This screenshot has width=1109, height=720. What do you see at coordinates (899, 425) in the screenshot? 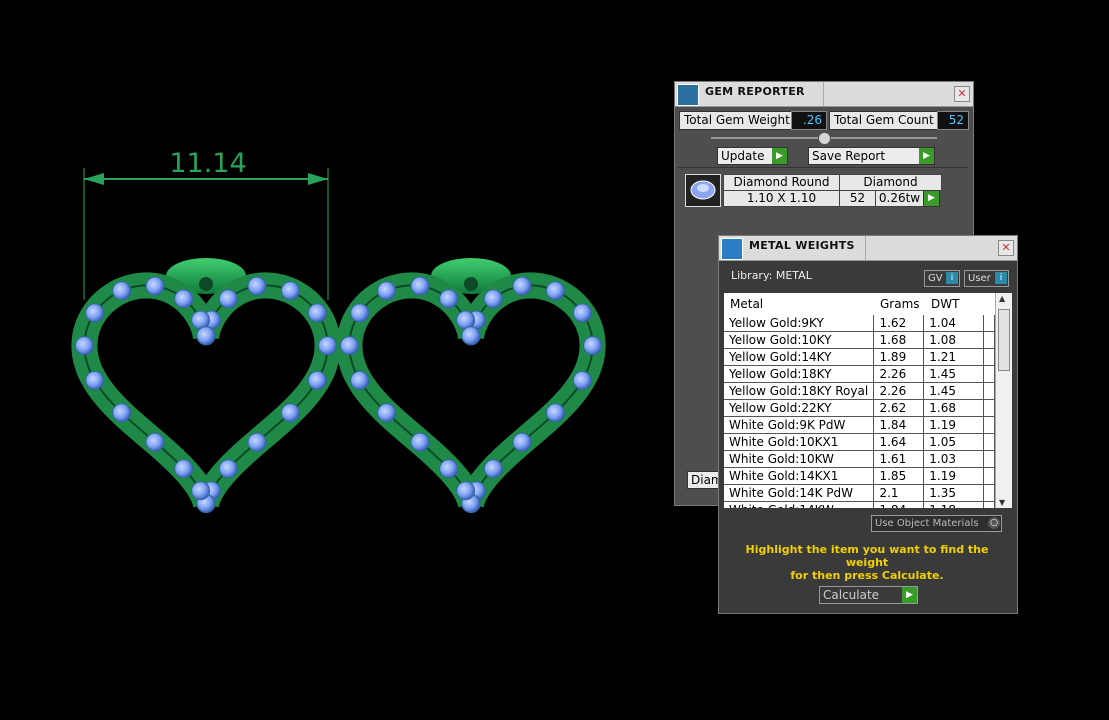
I see `grams-cell: 1.84` at bounding box center [899, 425].